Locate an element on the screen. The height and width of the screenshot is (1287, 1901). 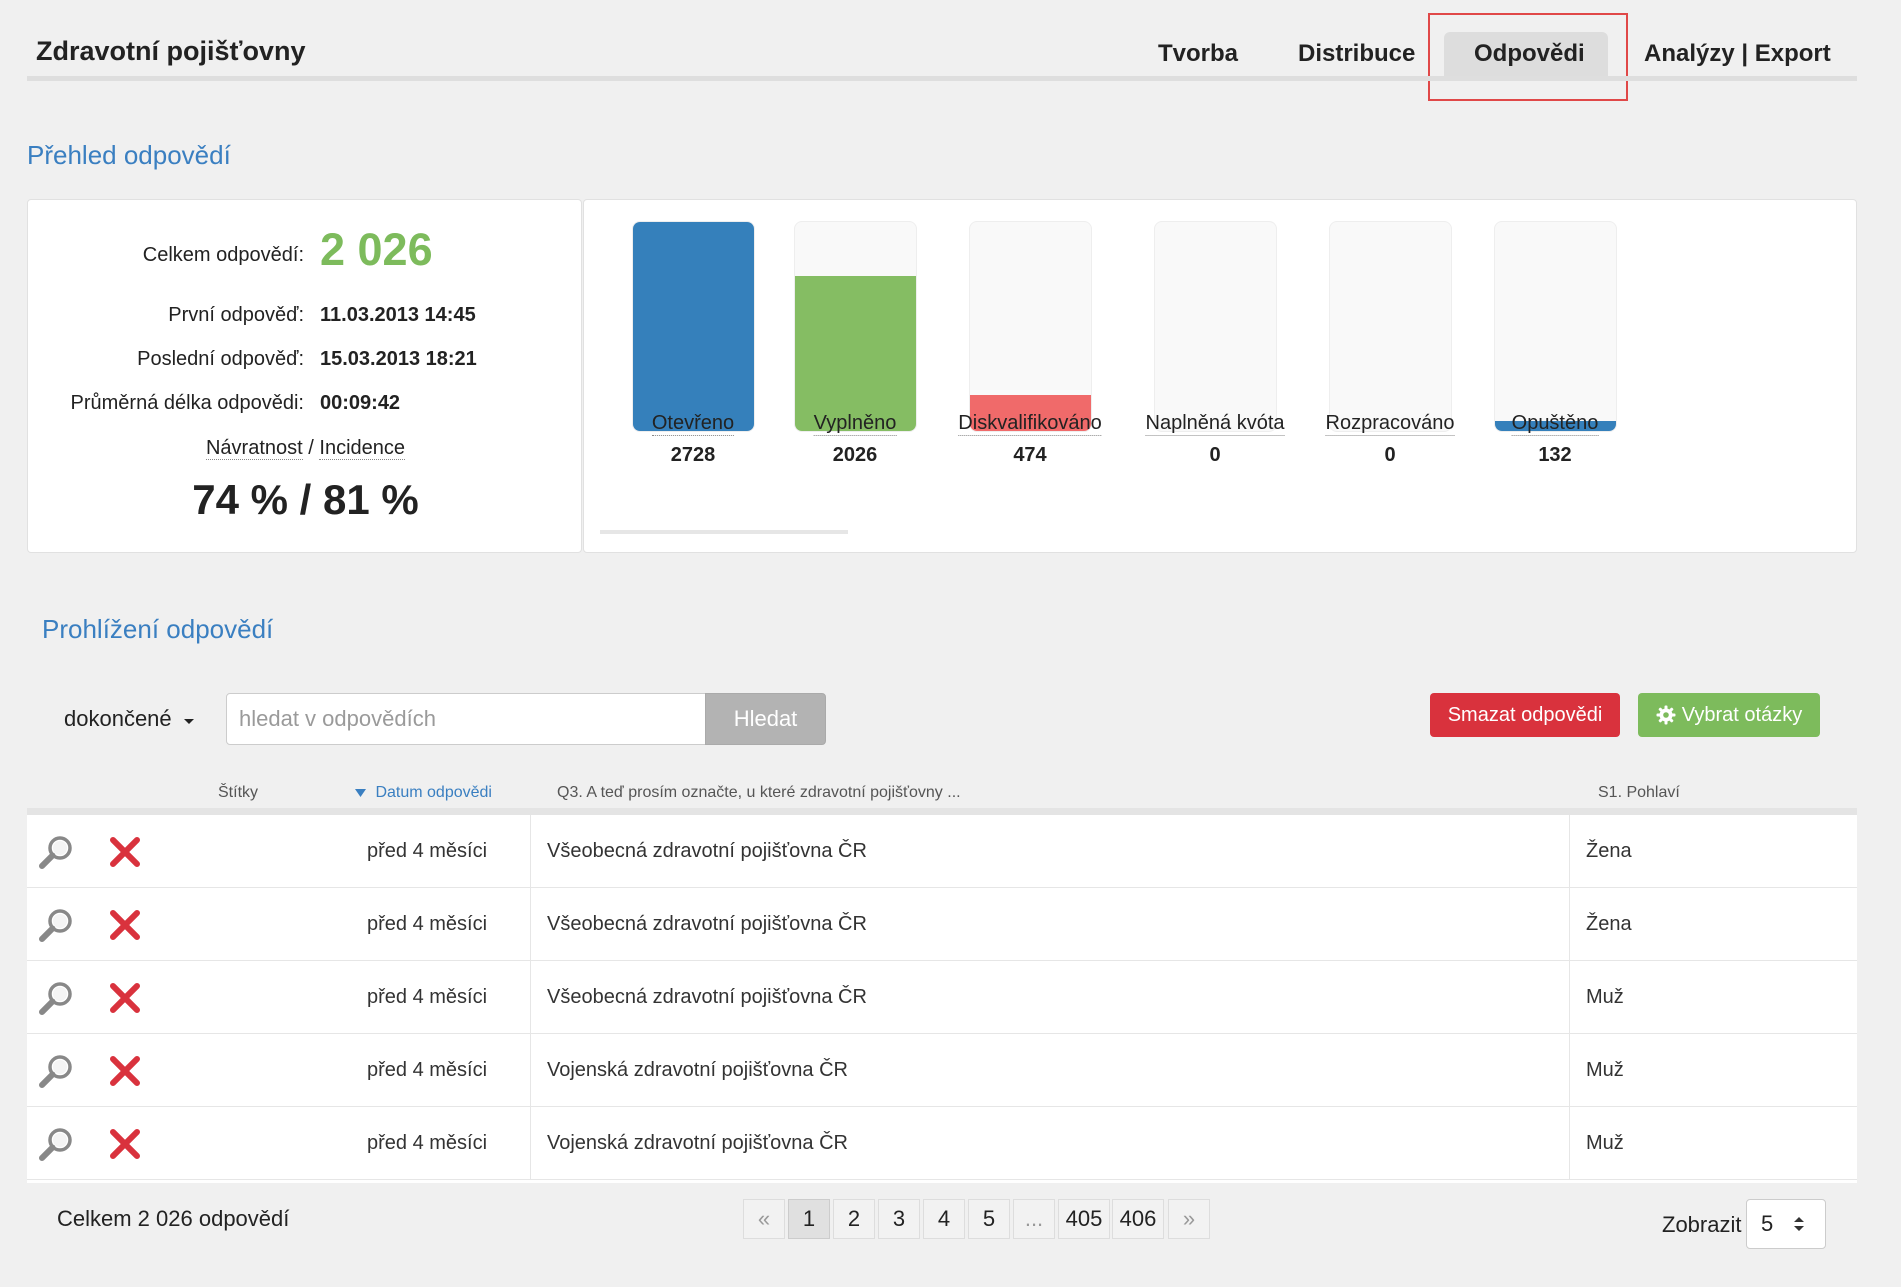
page-size-select: 5 is located at coordinates (1786, 1224).